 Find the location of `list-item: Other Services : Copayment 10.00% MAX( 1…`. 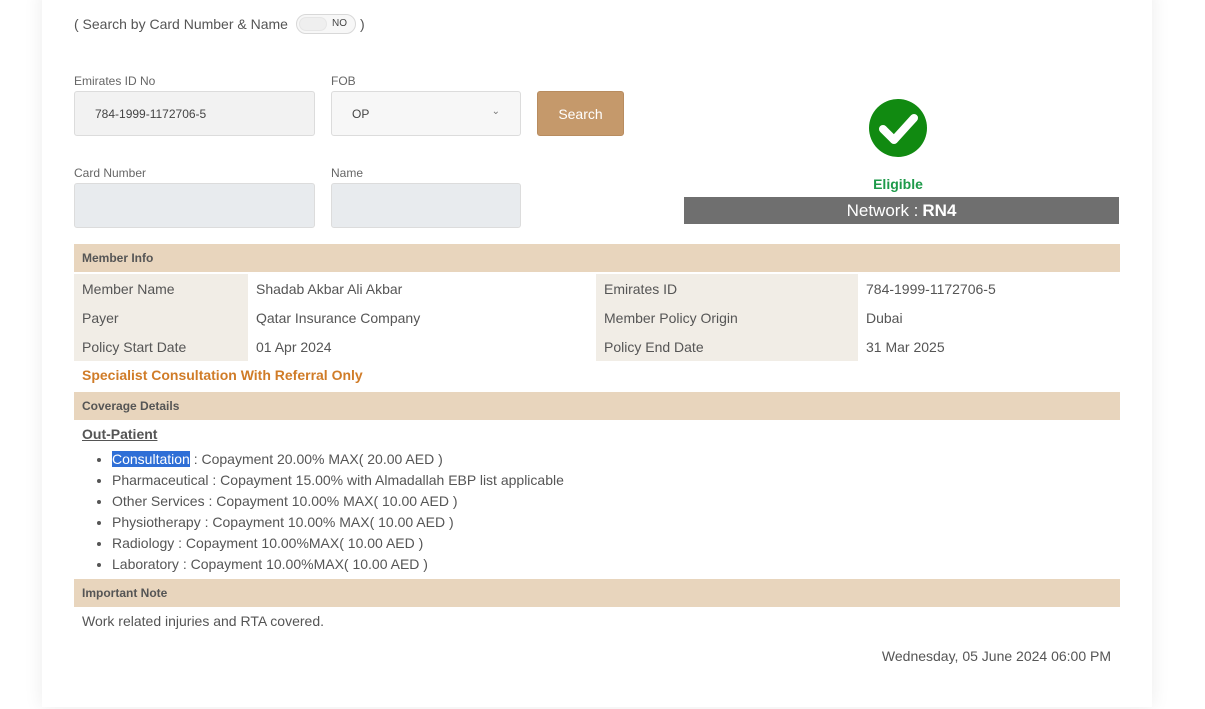

list-item: Other Services : Copayment 10.00% MAX( 1… is located at coordinates (338, 501).